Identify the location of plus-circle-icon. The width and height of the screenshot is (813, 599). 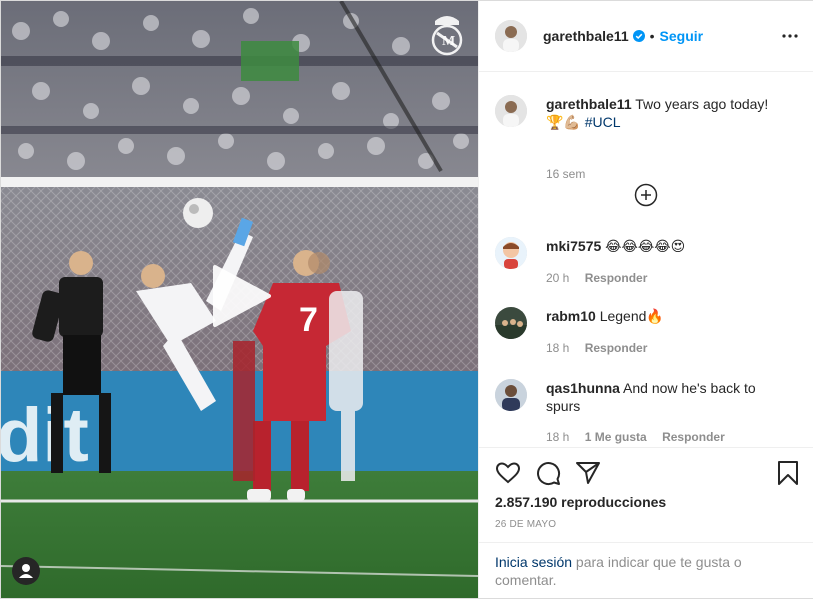
(646, 195).